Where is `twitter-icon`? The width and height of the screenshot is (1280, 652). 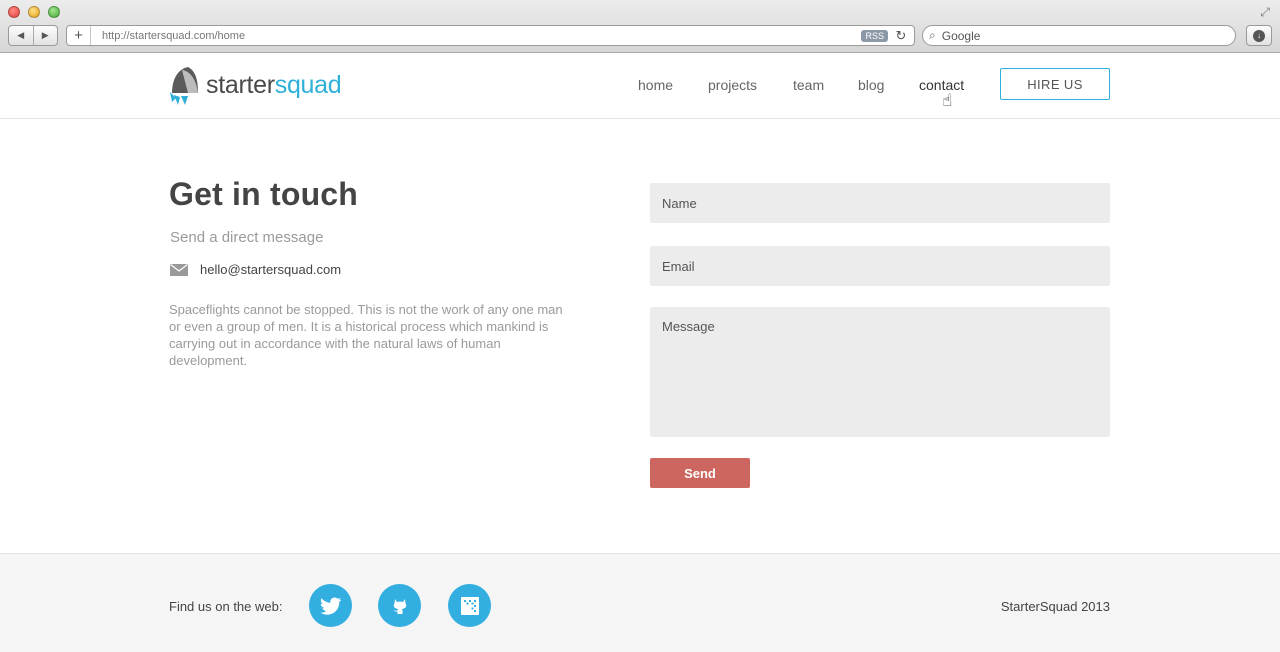
twitter-icon is located at coordinates (330, 606).